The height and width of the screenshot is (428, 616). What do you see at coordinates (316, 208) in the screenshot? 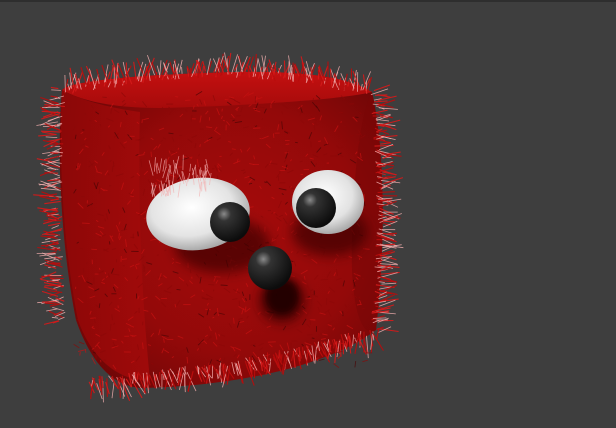
I see `right-pupil` at bounding box center [316, 208].